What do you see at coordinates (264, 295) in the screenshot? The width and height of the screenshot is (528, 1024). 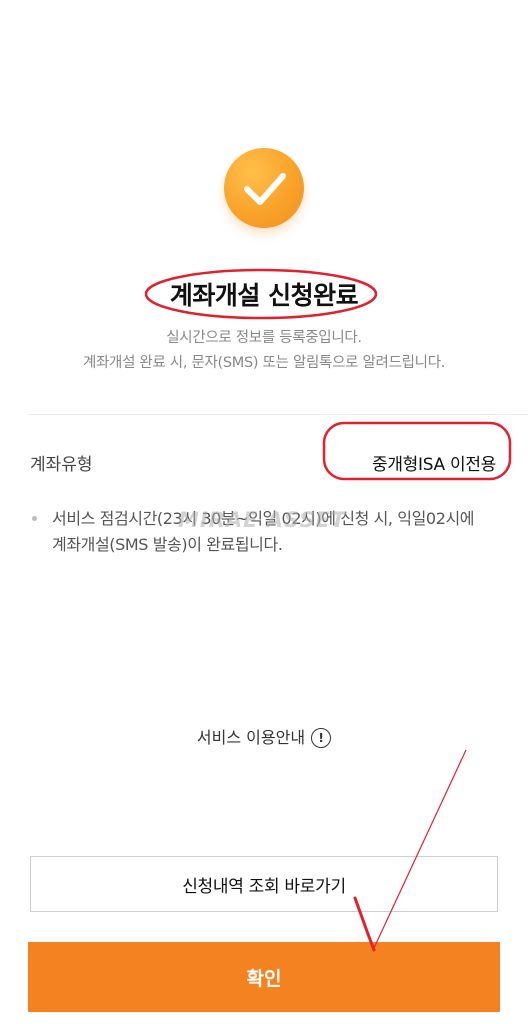 I see `page-title: 계좌개설 신청완료` at bounding box center [264, 295].